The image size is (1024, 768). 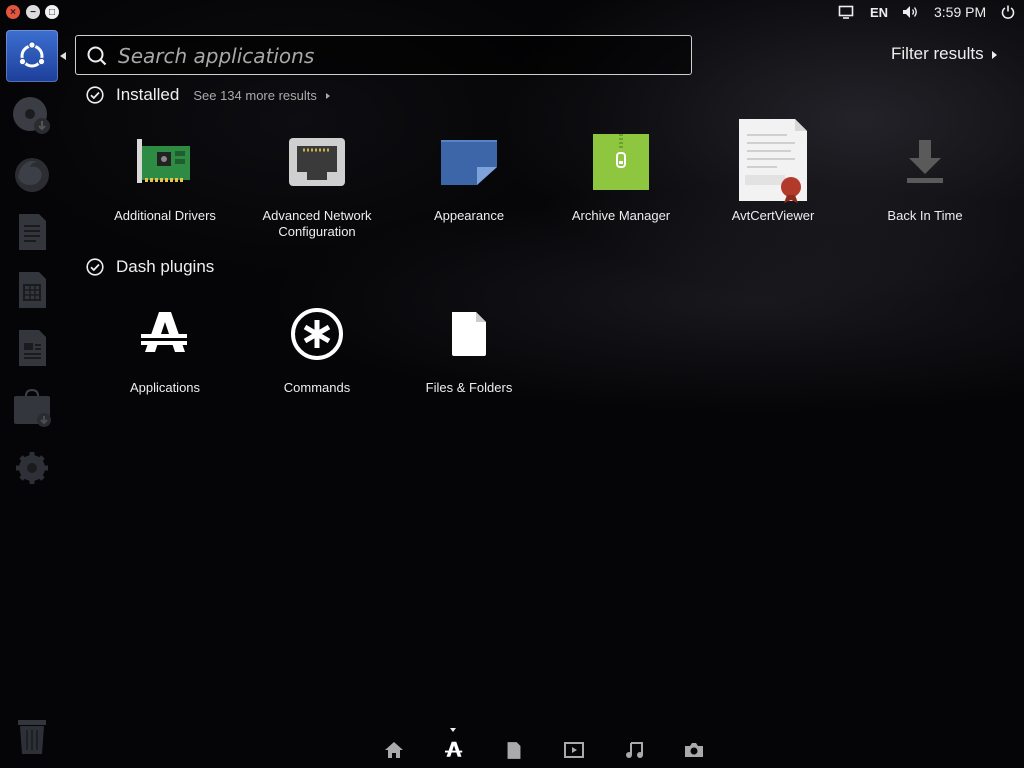 I want to click on launcher-firefox, so click(x=32, y=174).